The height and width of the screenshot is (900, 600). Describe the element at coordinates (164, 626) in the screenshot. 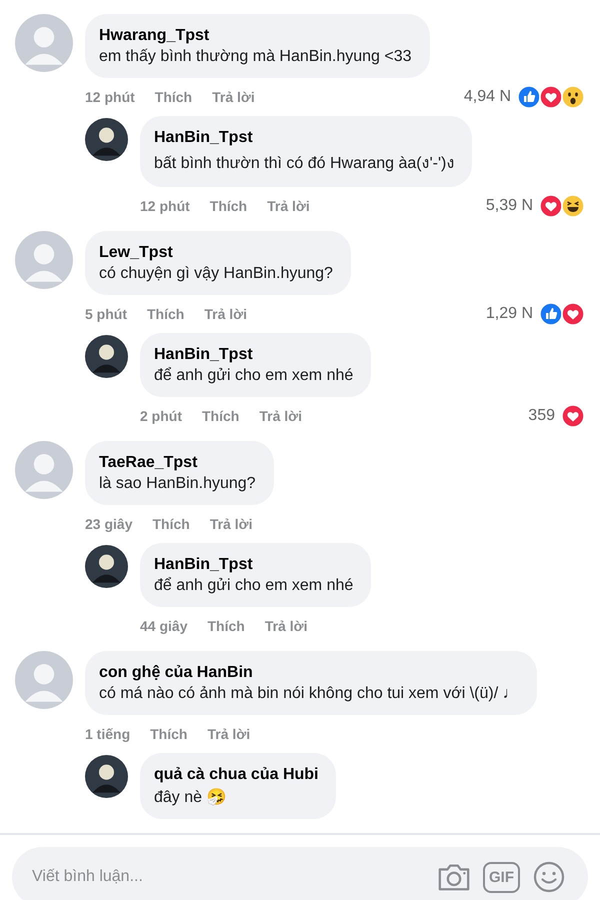

I see `comment-time: 44 giây` at that location.